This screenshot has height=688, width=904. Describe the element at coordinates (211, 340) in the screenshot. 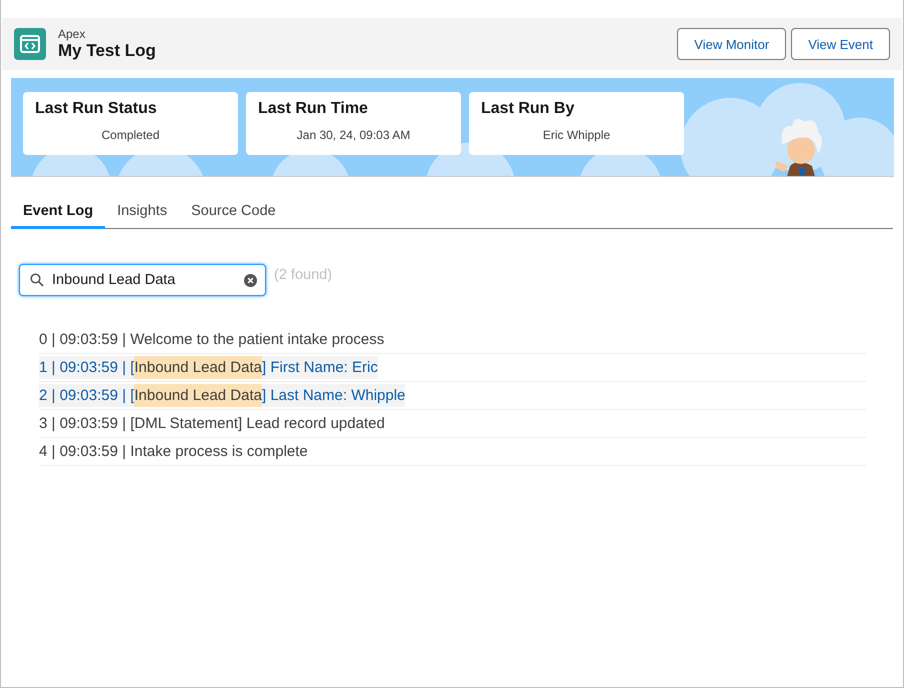

I see `log-entry: 0 | 09:03:59 | Welcome to the patient intake process` at that location.